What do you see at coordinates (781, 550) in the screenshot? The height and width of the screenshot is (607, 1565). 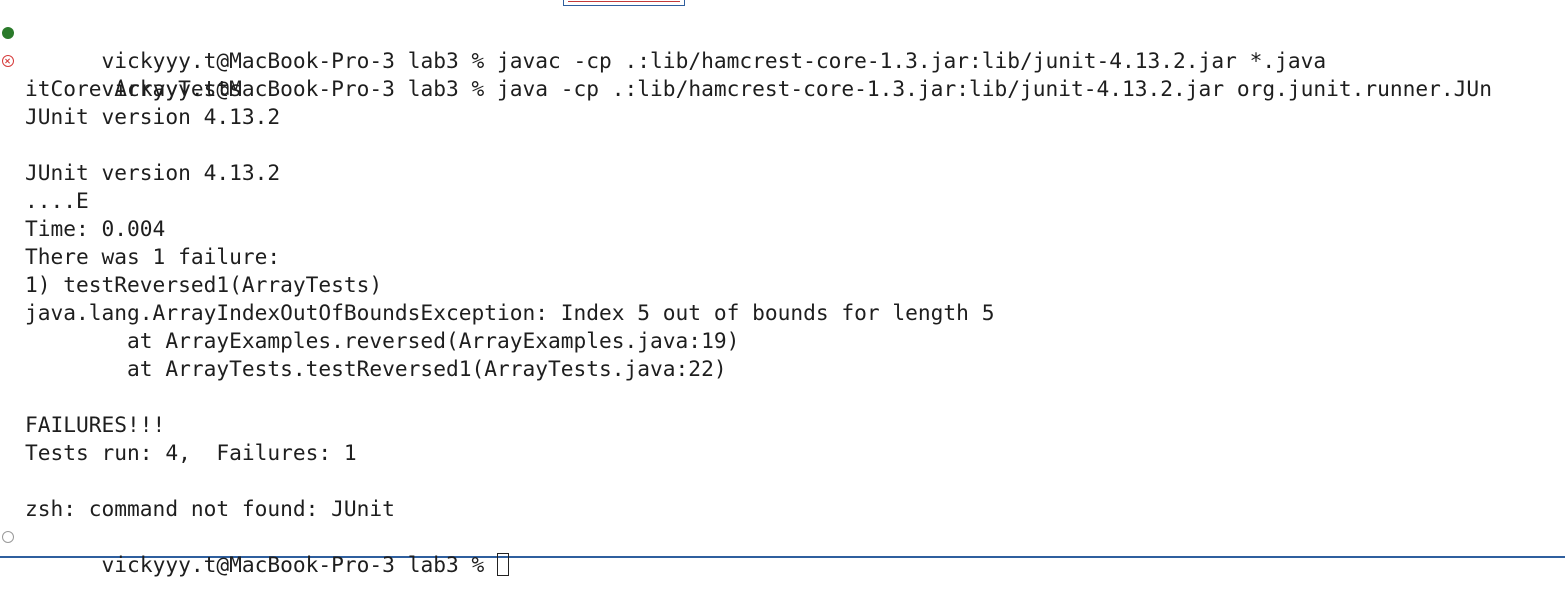 I see `terminal-prompt-line: vickyyy.t@MacBook-Pro-3 lab3 %` at bounding box center [781, 550].